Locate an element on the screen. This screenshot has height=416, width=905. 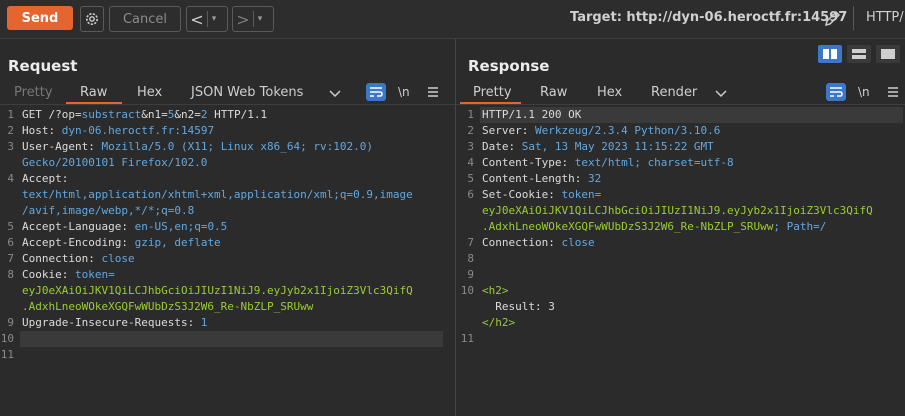
forward-button-group: > ▾ is located at coordinates (253, 19).